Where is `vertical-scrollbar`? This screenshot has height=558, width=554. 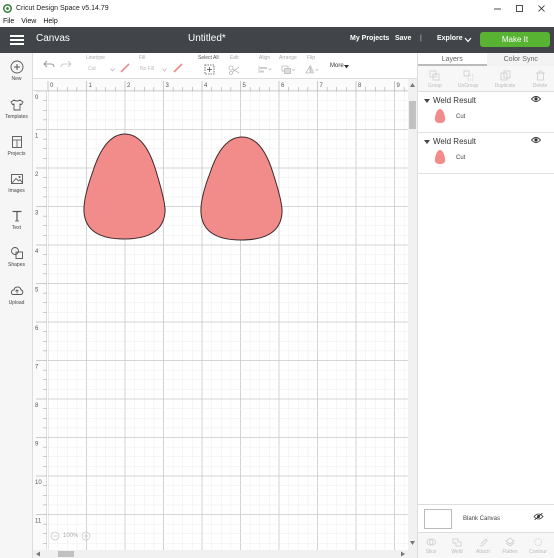
vertical-scrollbar is located at coordinates (412, 318).